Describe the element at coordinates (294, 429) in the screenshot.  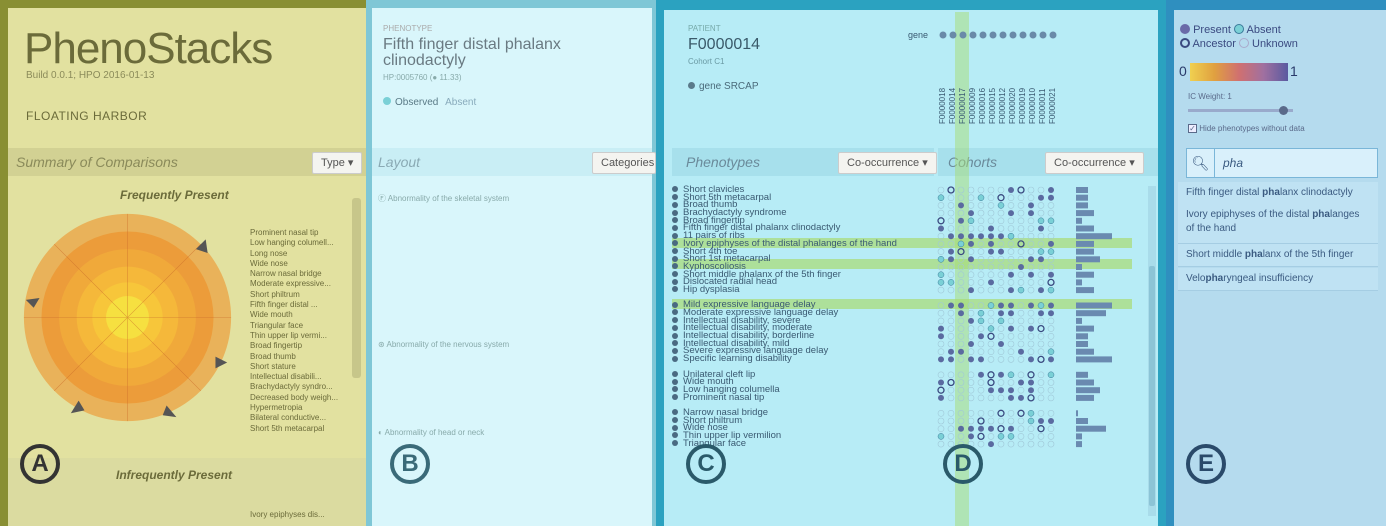
I see `sunburst-legend-item: Short 5th metacarpal` at that location.